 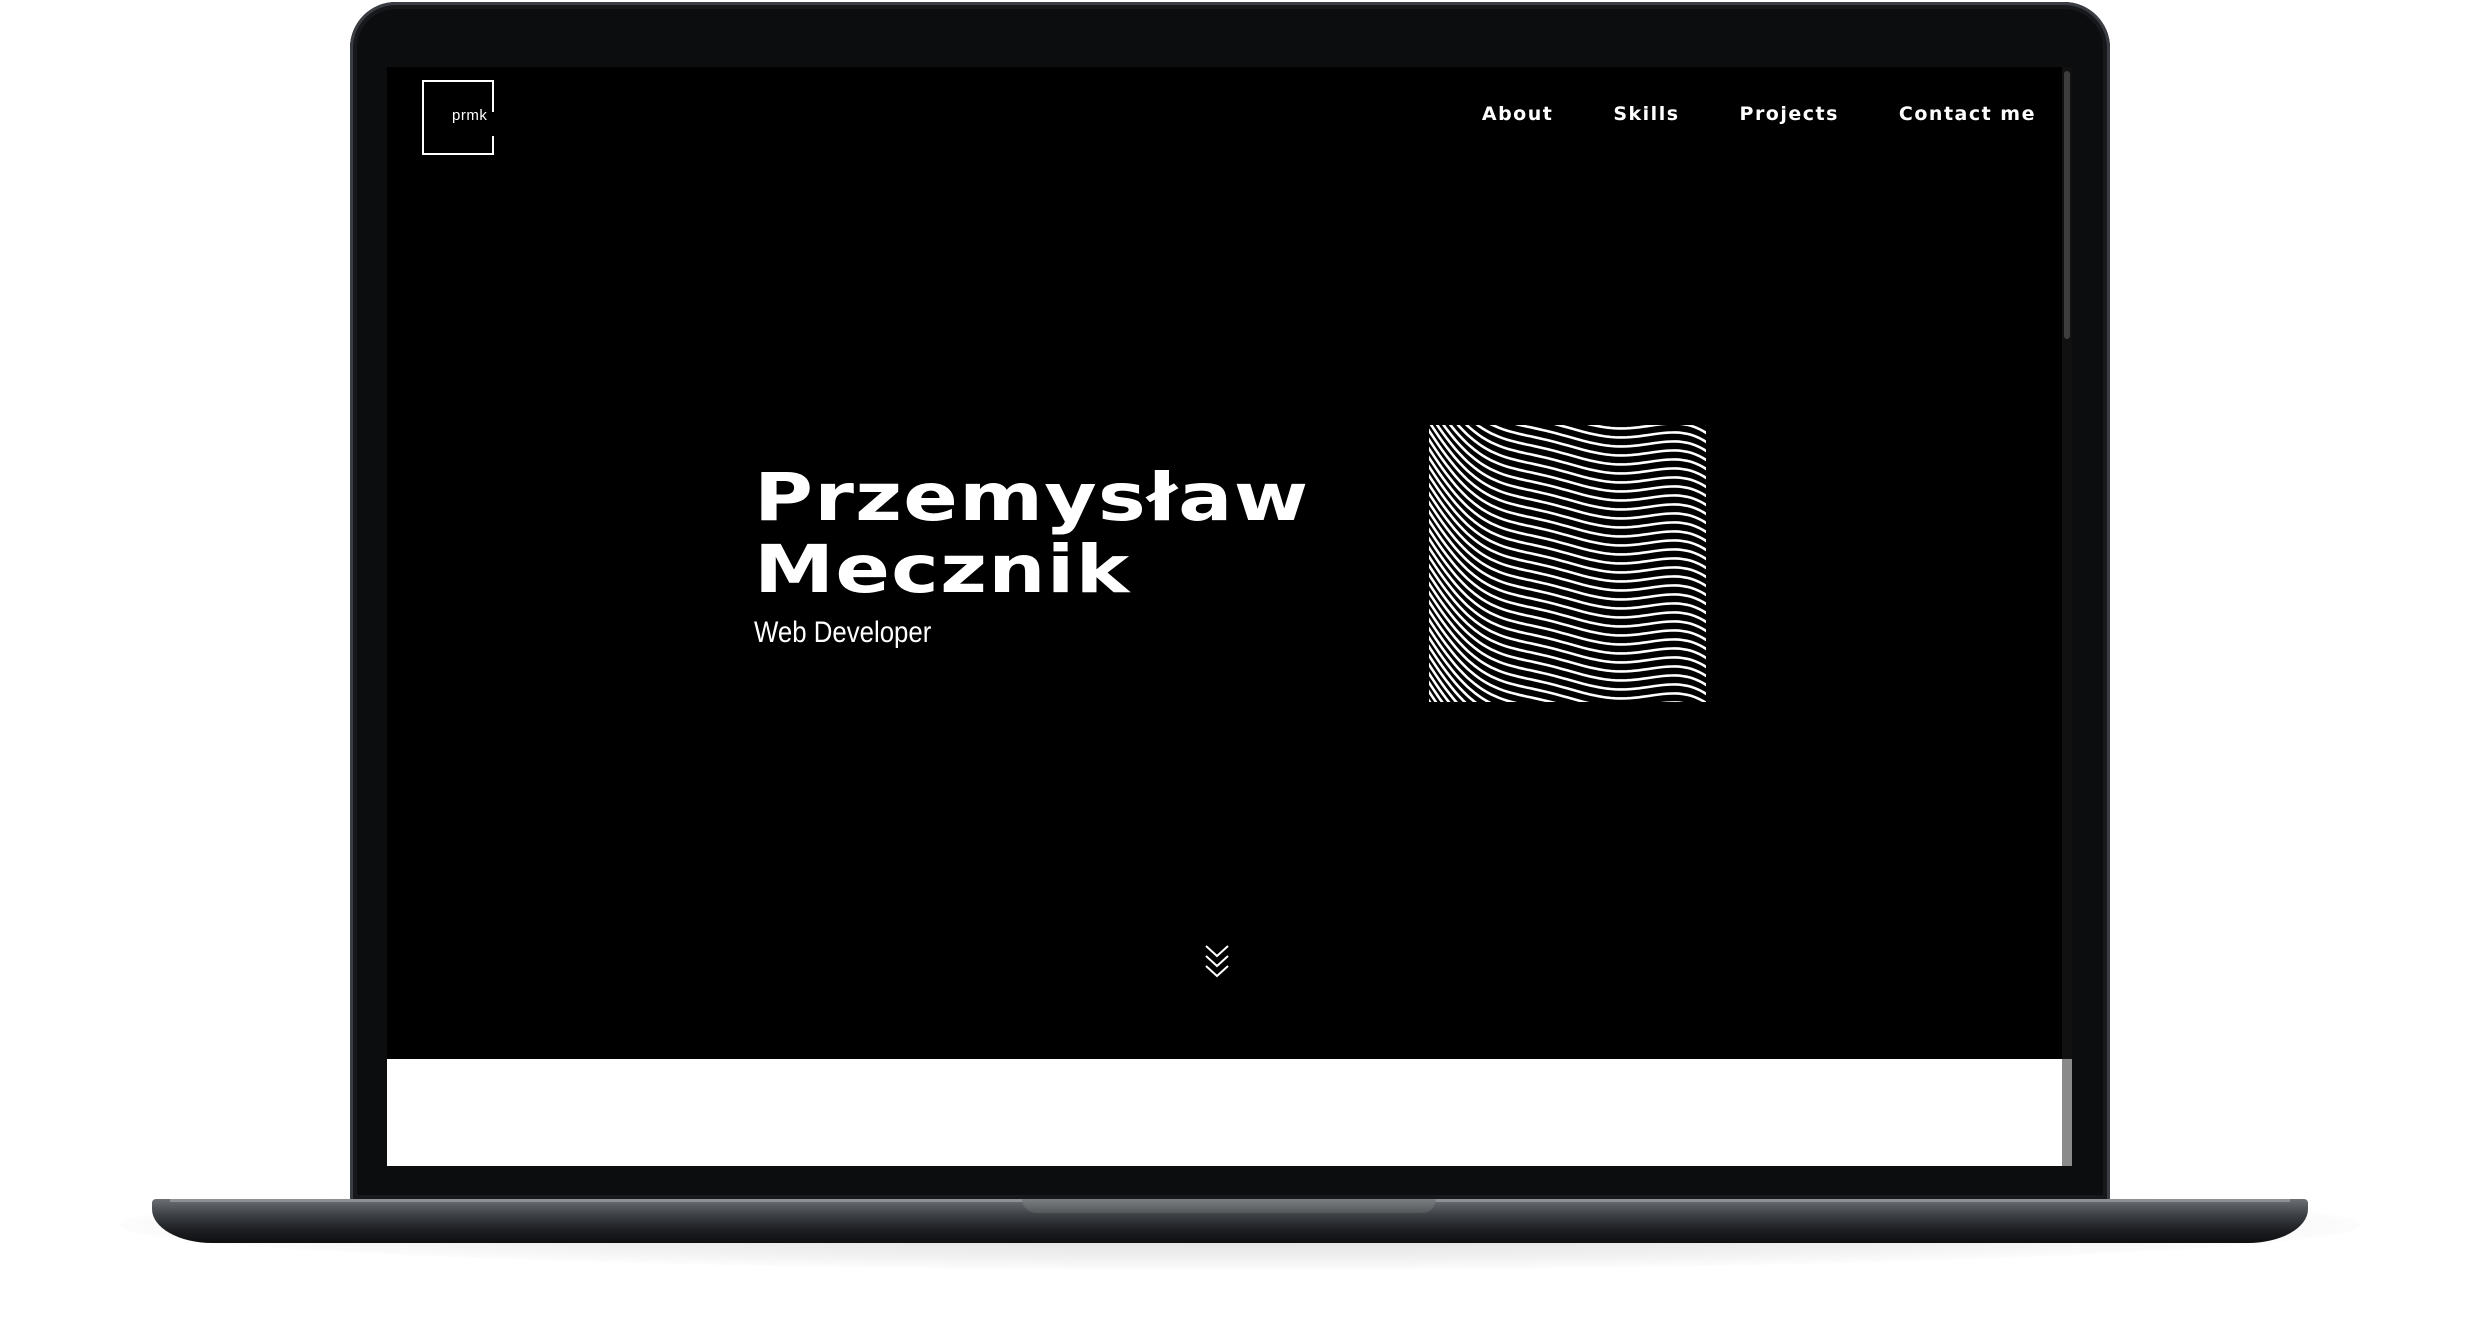 I want to click on wave-lines-art, so click(x=1567, y=563).